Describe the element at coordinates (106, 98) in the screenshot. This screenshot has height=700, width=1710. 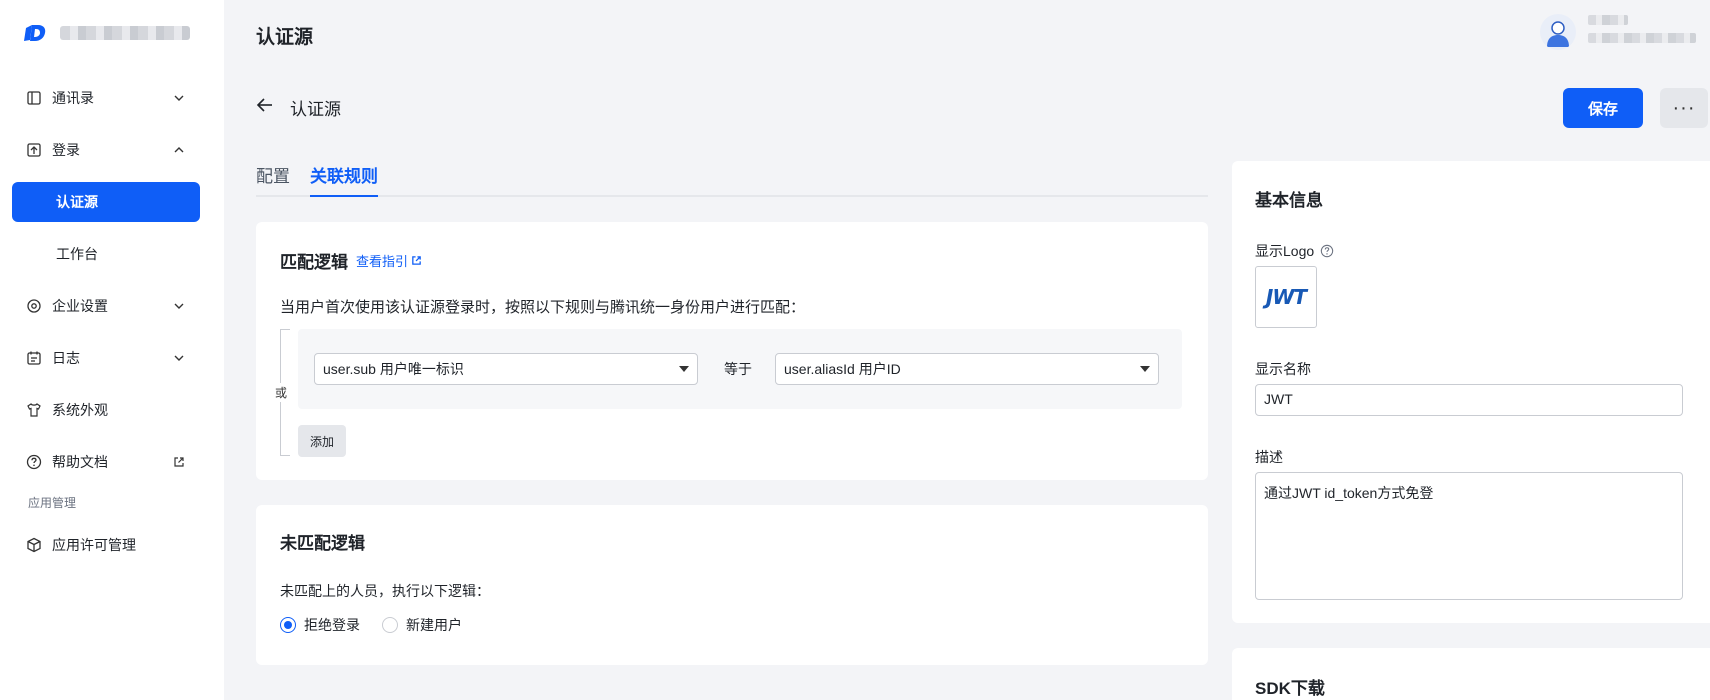
I see `sidebar-item-contacts: 通讯录` at that location.